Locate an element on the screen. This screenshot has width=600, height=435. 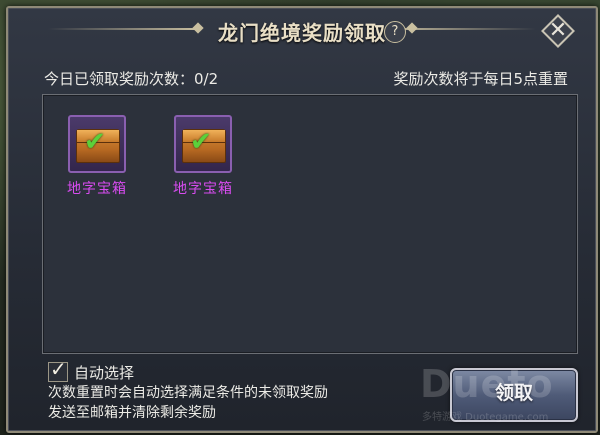
close-button: ✕ is located at coordinates (558, 31).